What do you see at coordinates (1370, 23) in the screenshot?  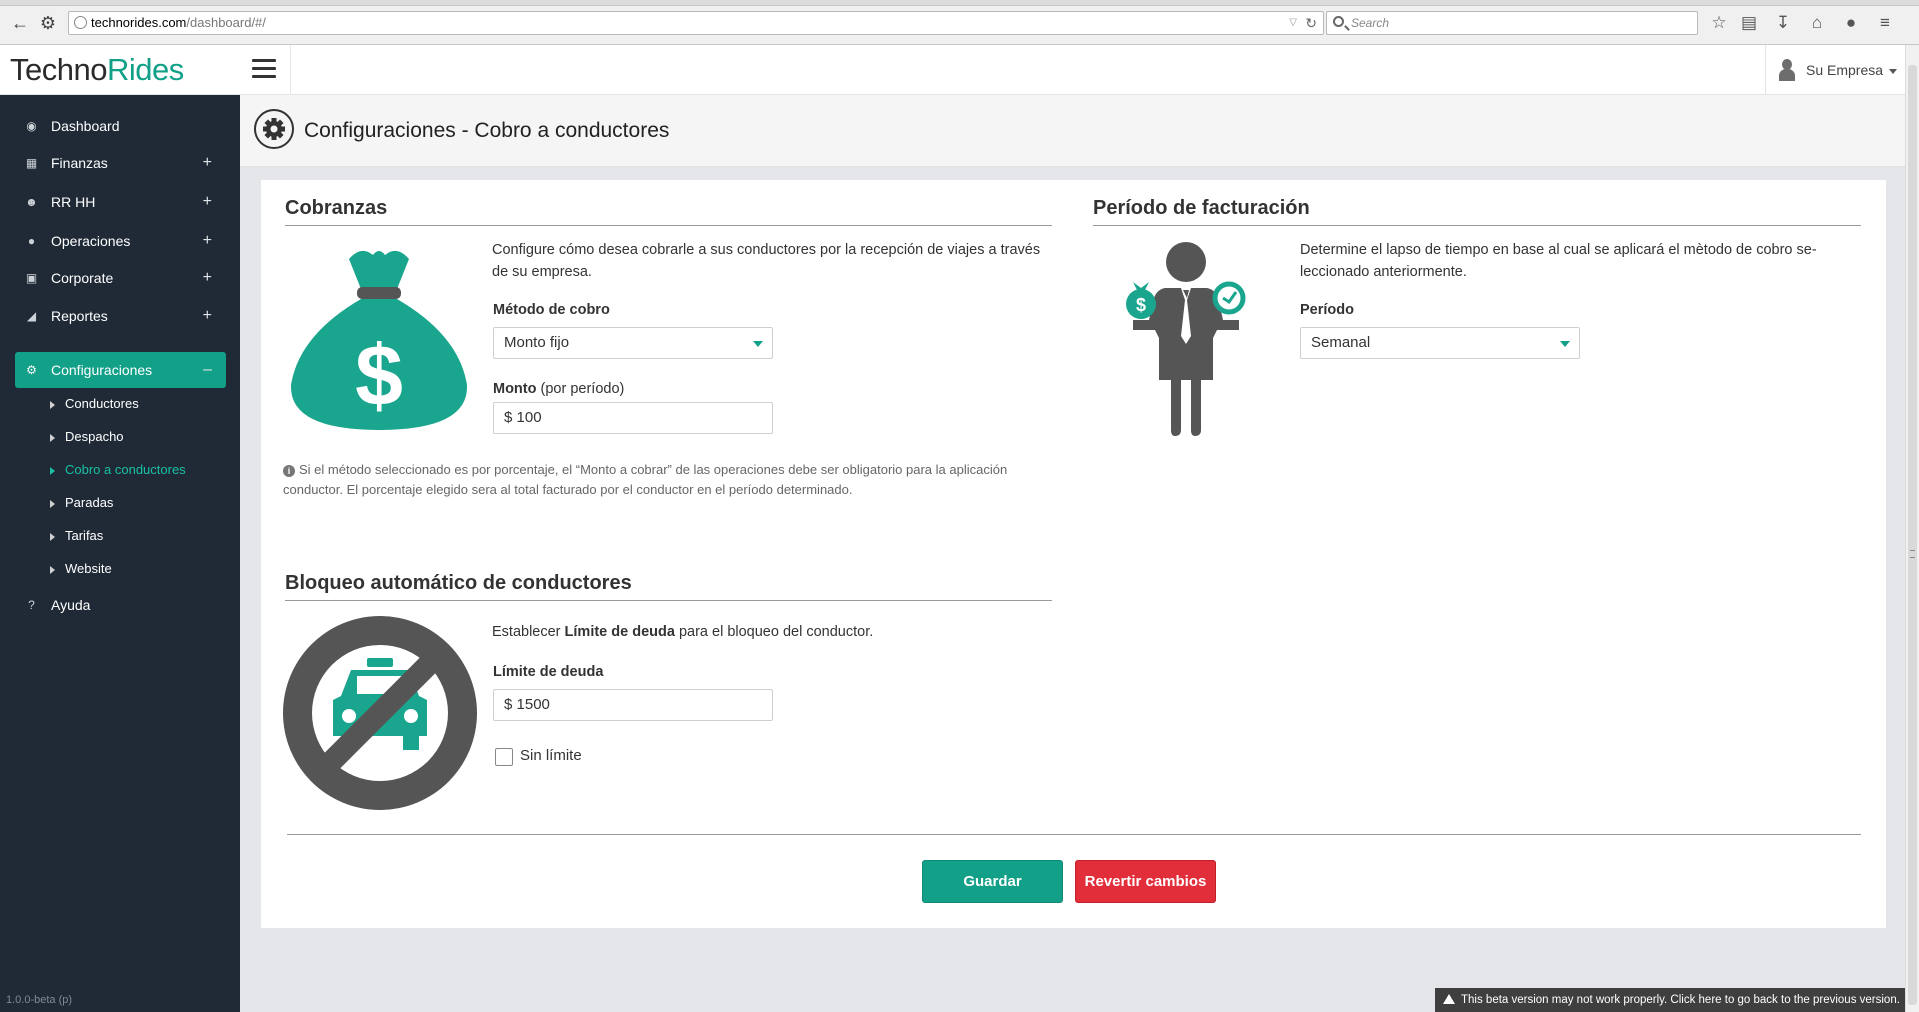 I see `search-placeholder: Search` at bounding box center [1370, 23].